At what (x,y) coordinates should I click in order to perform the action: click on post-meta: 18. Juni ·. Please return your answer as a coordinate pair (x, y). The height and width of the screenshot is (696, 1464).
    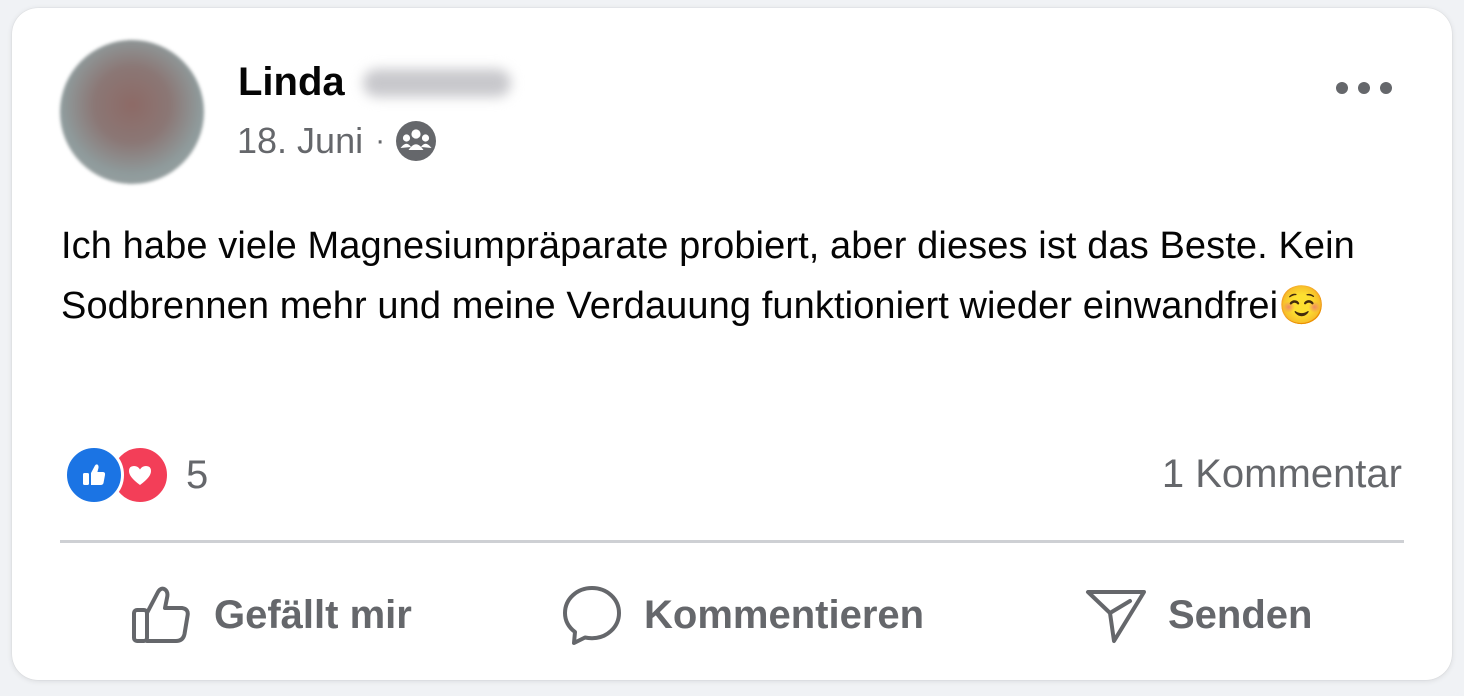
    Looking at the image, I should click on (337, 141).